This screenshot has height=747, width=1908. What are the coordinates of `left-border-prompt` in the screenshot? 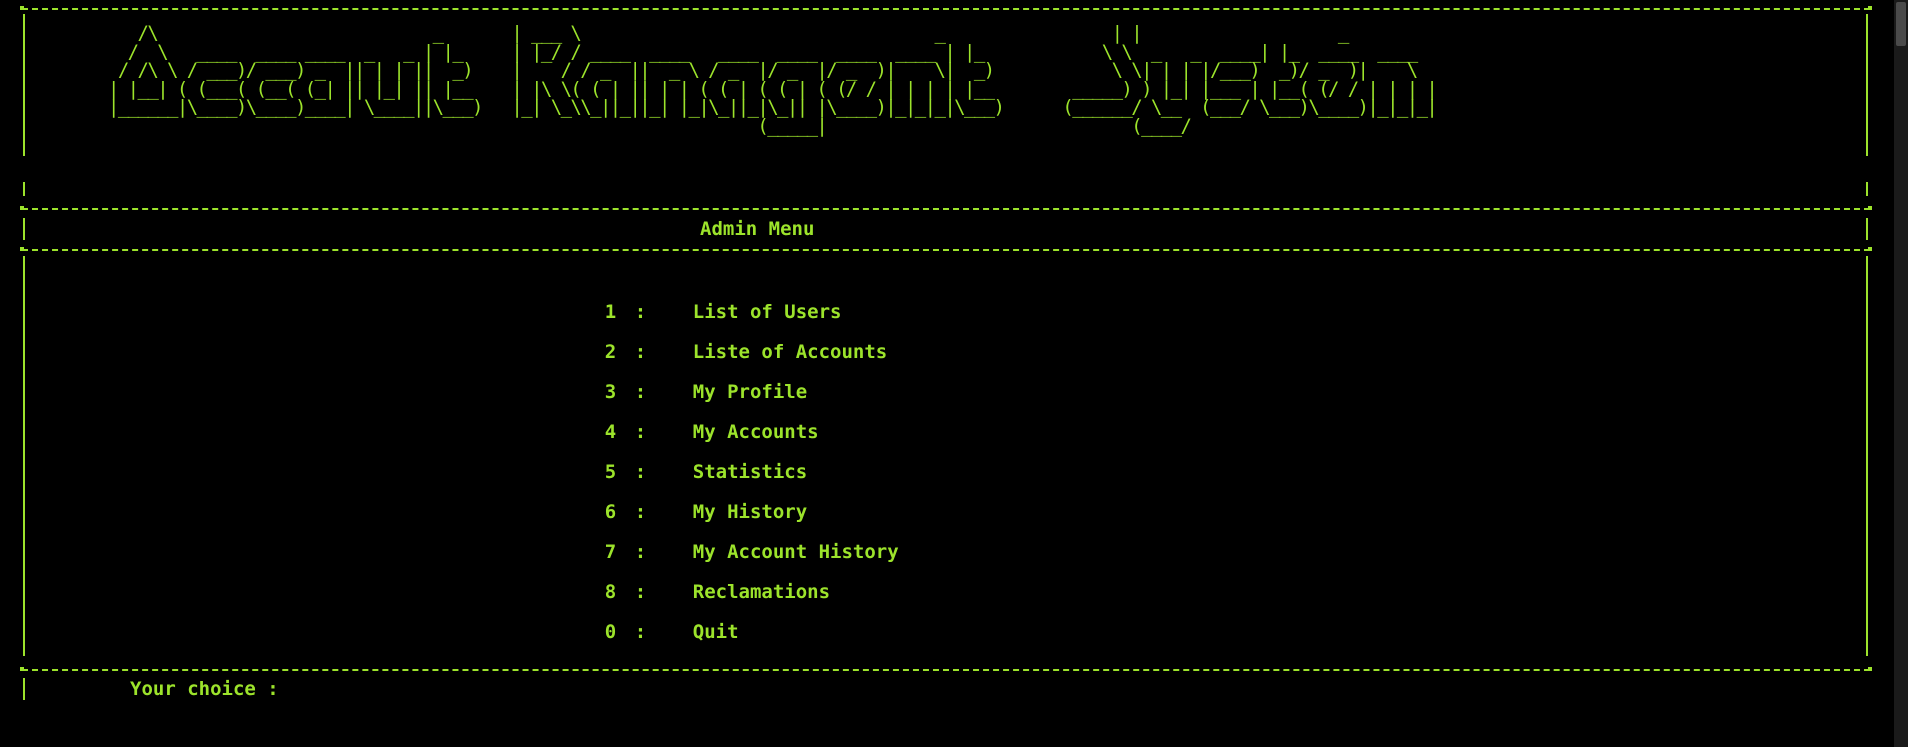 It's located at (24, 689).